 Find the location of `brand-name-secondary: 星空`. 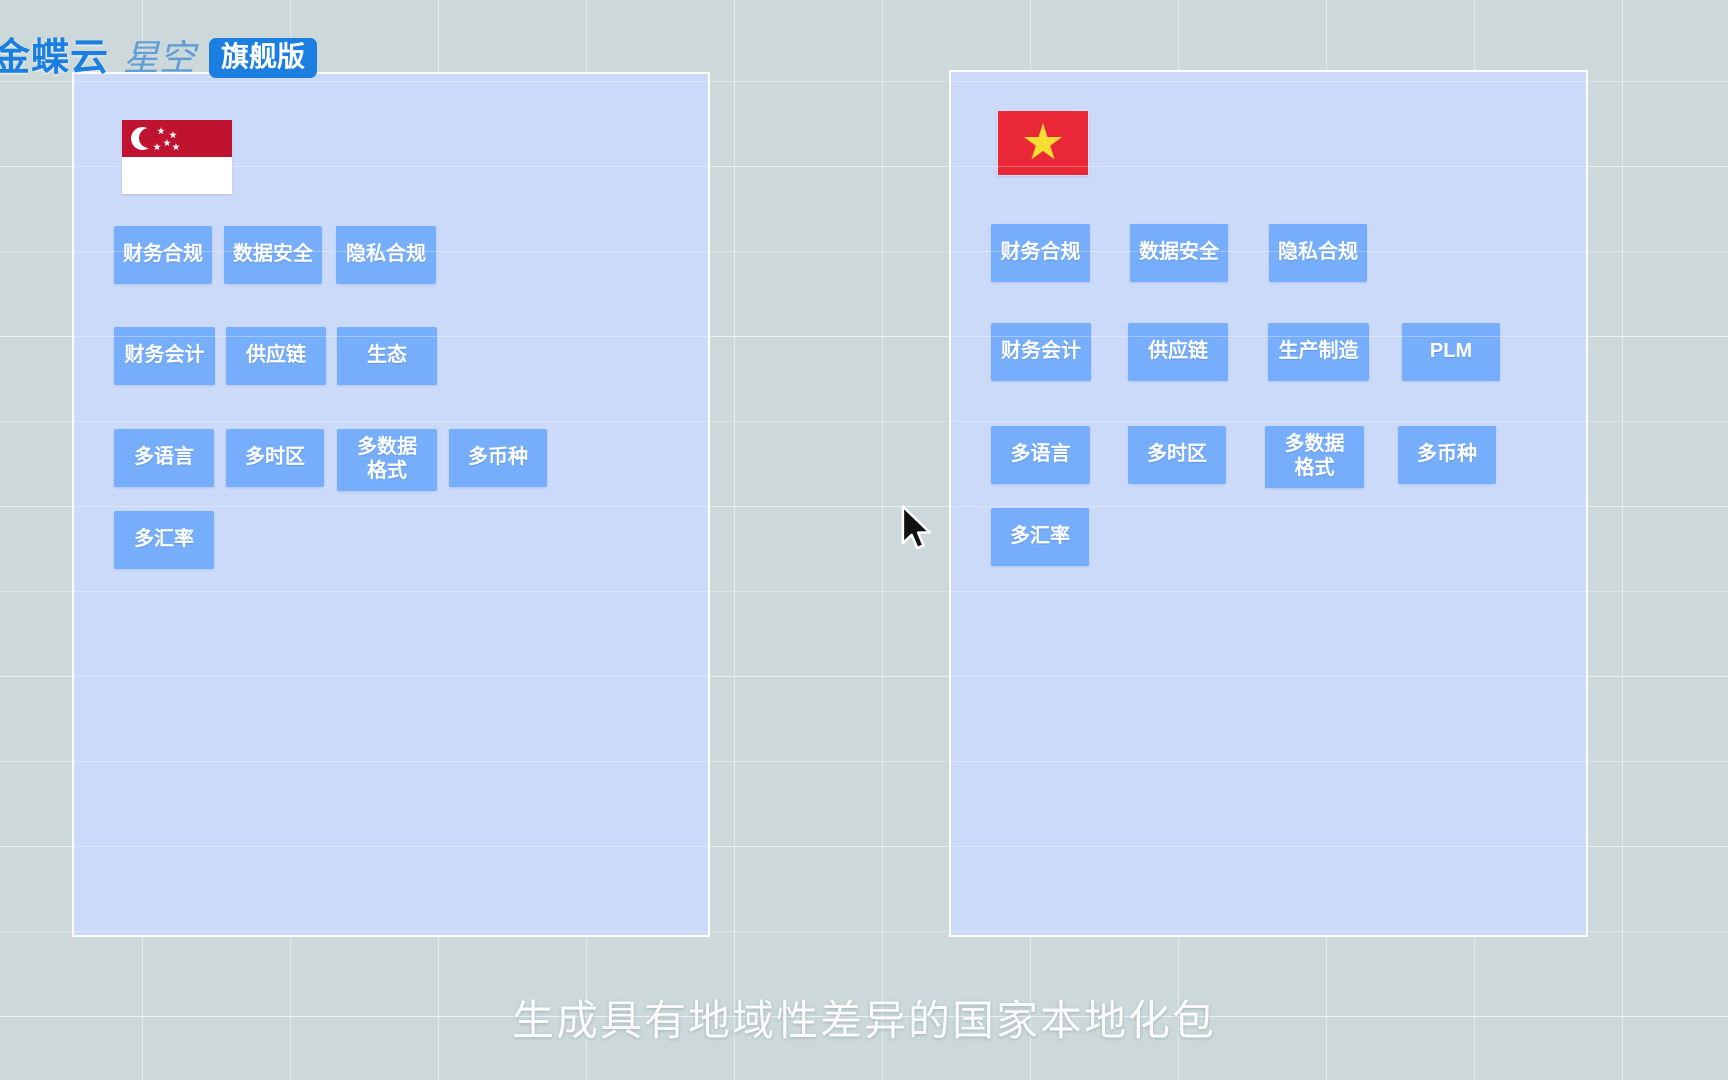

brand-name-secondary: 星空 is located at coordinates (159, 57).